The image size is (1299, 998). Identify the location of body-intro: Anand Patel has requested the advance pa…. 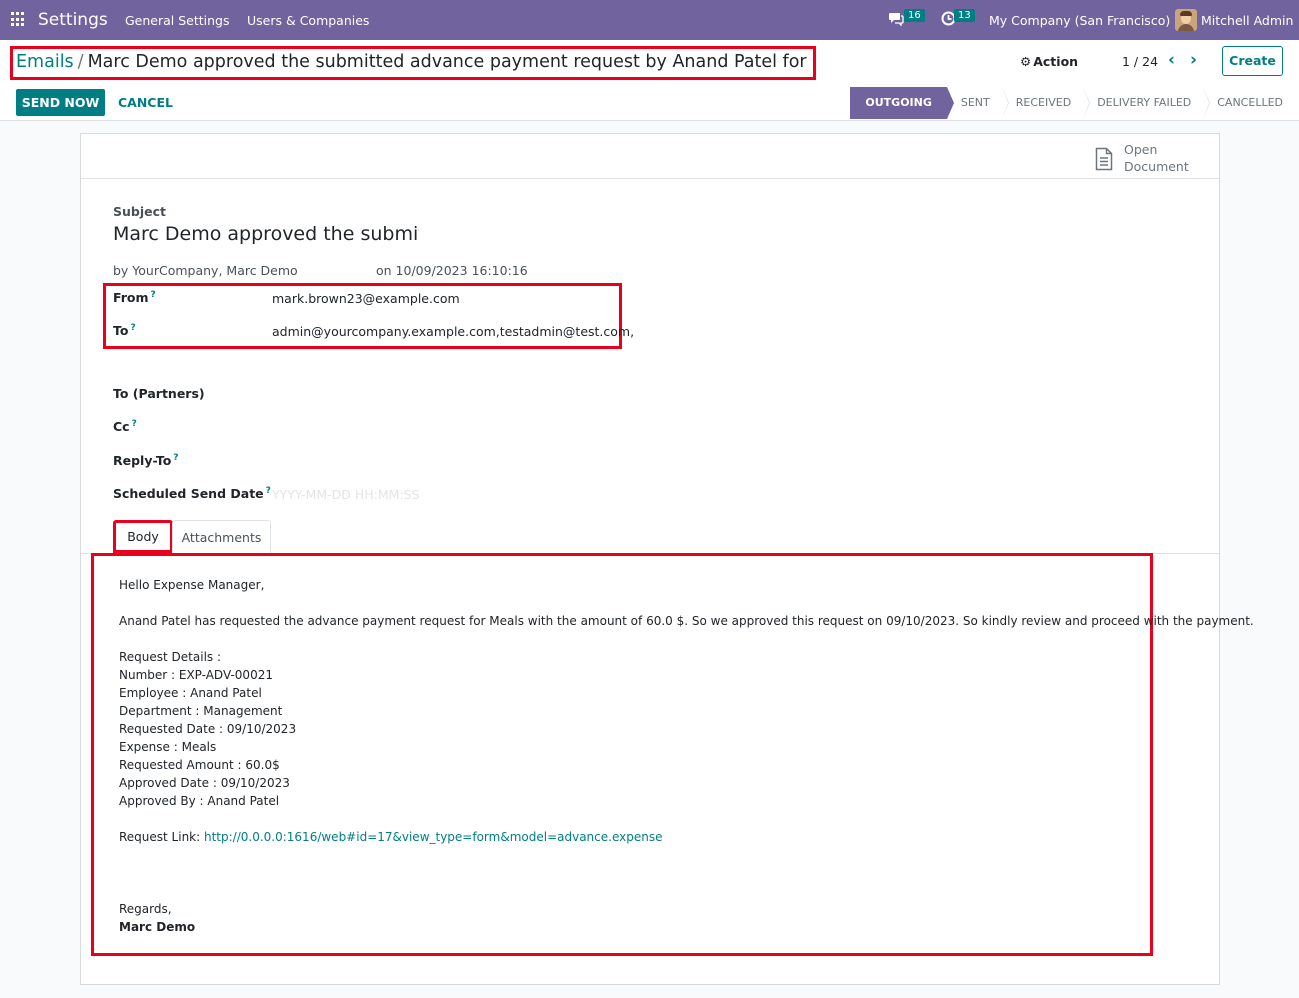
(686, 621).